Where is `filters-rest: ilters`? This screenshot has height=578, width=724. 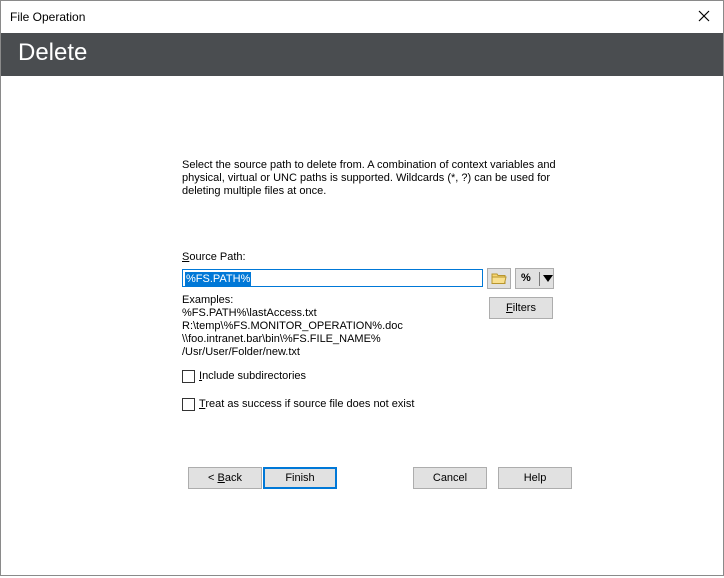
filters-rest: ilters is located at coordinates (524, 308).